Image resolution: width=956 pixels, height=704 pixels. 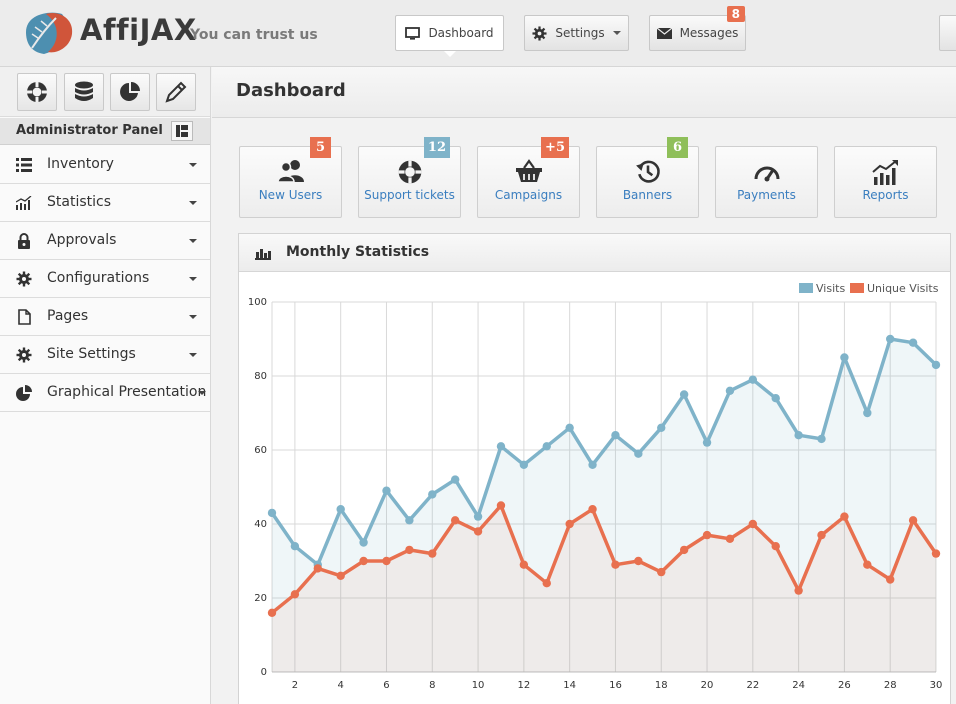 I want to click on sidebar-item-approvals: Approvals, so click(x=105, y=241).